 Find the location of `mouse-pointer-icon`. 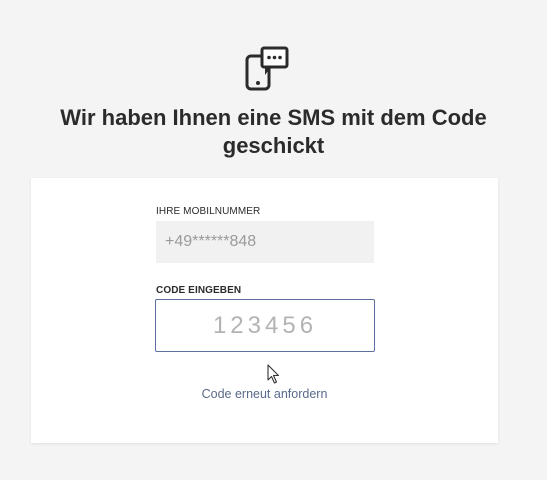

mouse-pointer-icon is located at coordinates (273, 374).